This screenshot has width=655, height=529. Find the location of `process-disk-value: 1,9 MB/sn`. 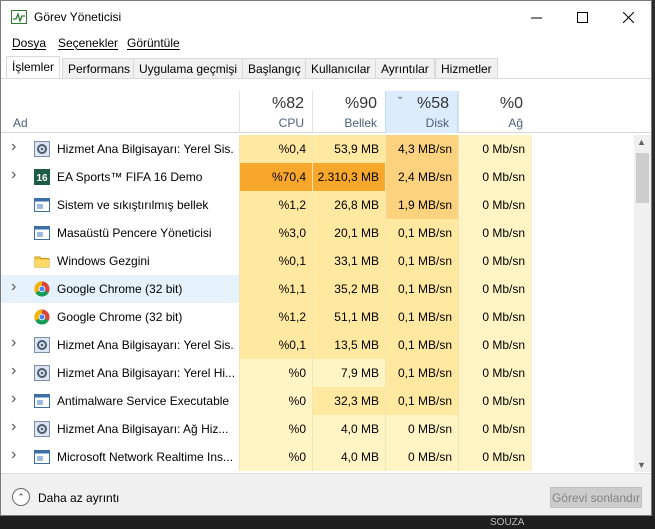

process-disk-value: 1,9 MB/sn is located at coordinates (424, 205).